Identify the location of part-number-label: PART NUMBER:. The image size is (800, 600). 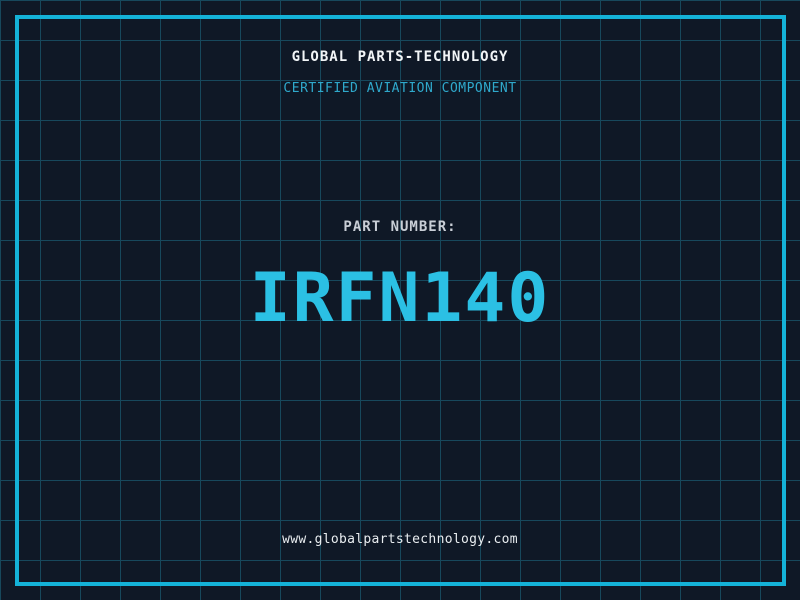
(400, 227).